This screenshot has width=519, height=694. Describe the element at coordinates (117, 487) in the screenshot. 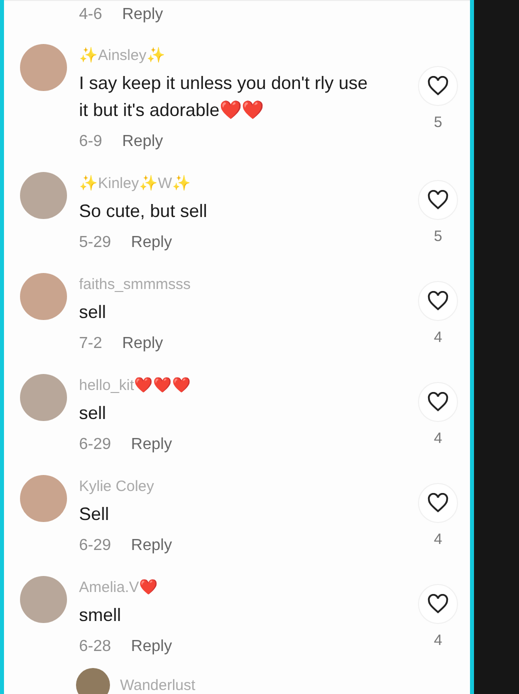

I see `username: Kylie Coley` at that location.